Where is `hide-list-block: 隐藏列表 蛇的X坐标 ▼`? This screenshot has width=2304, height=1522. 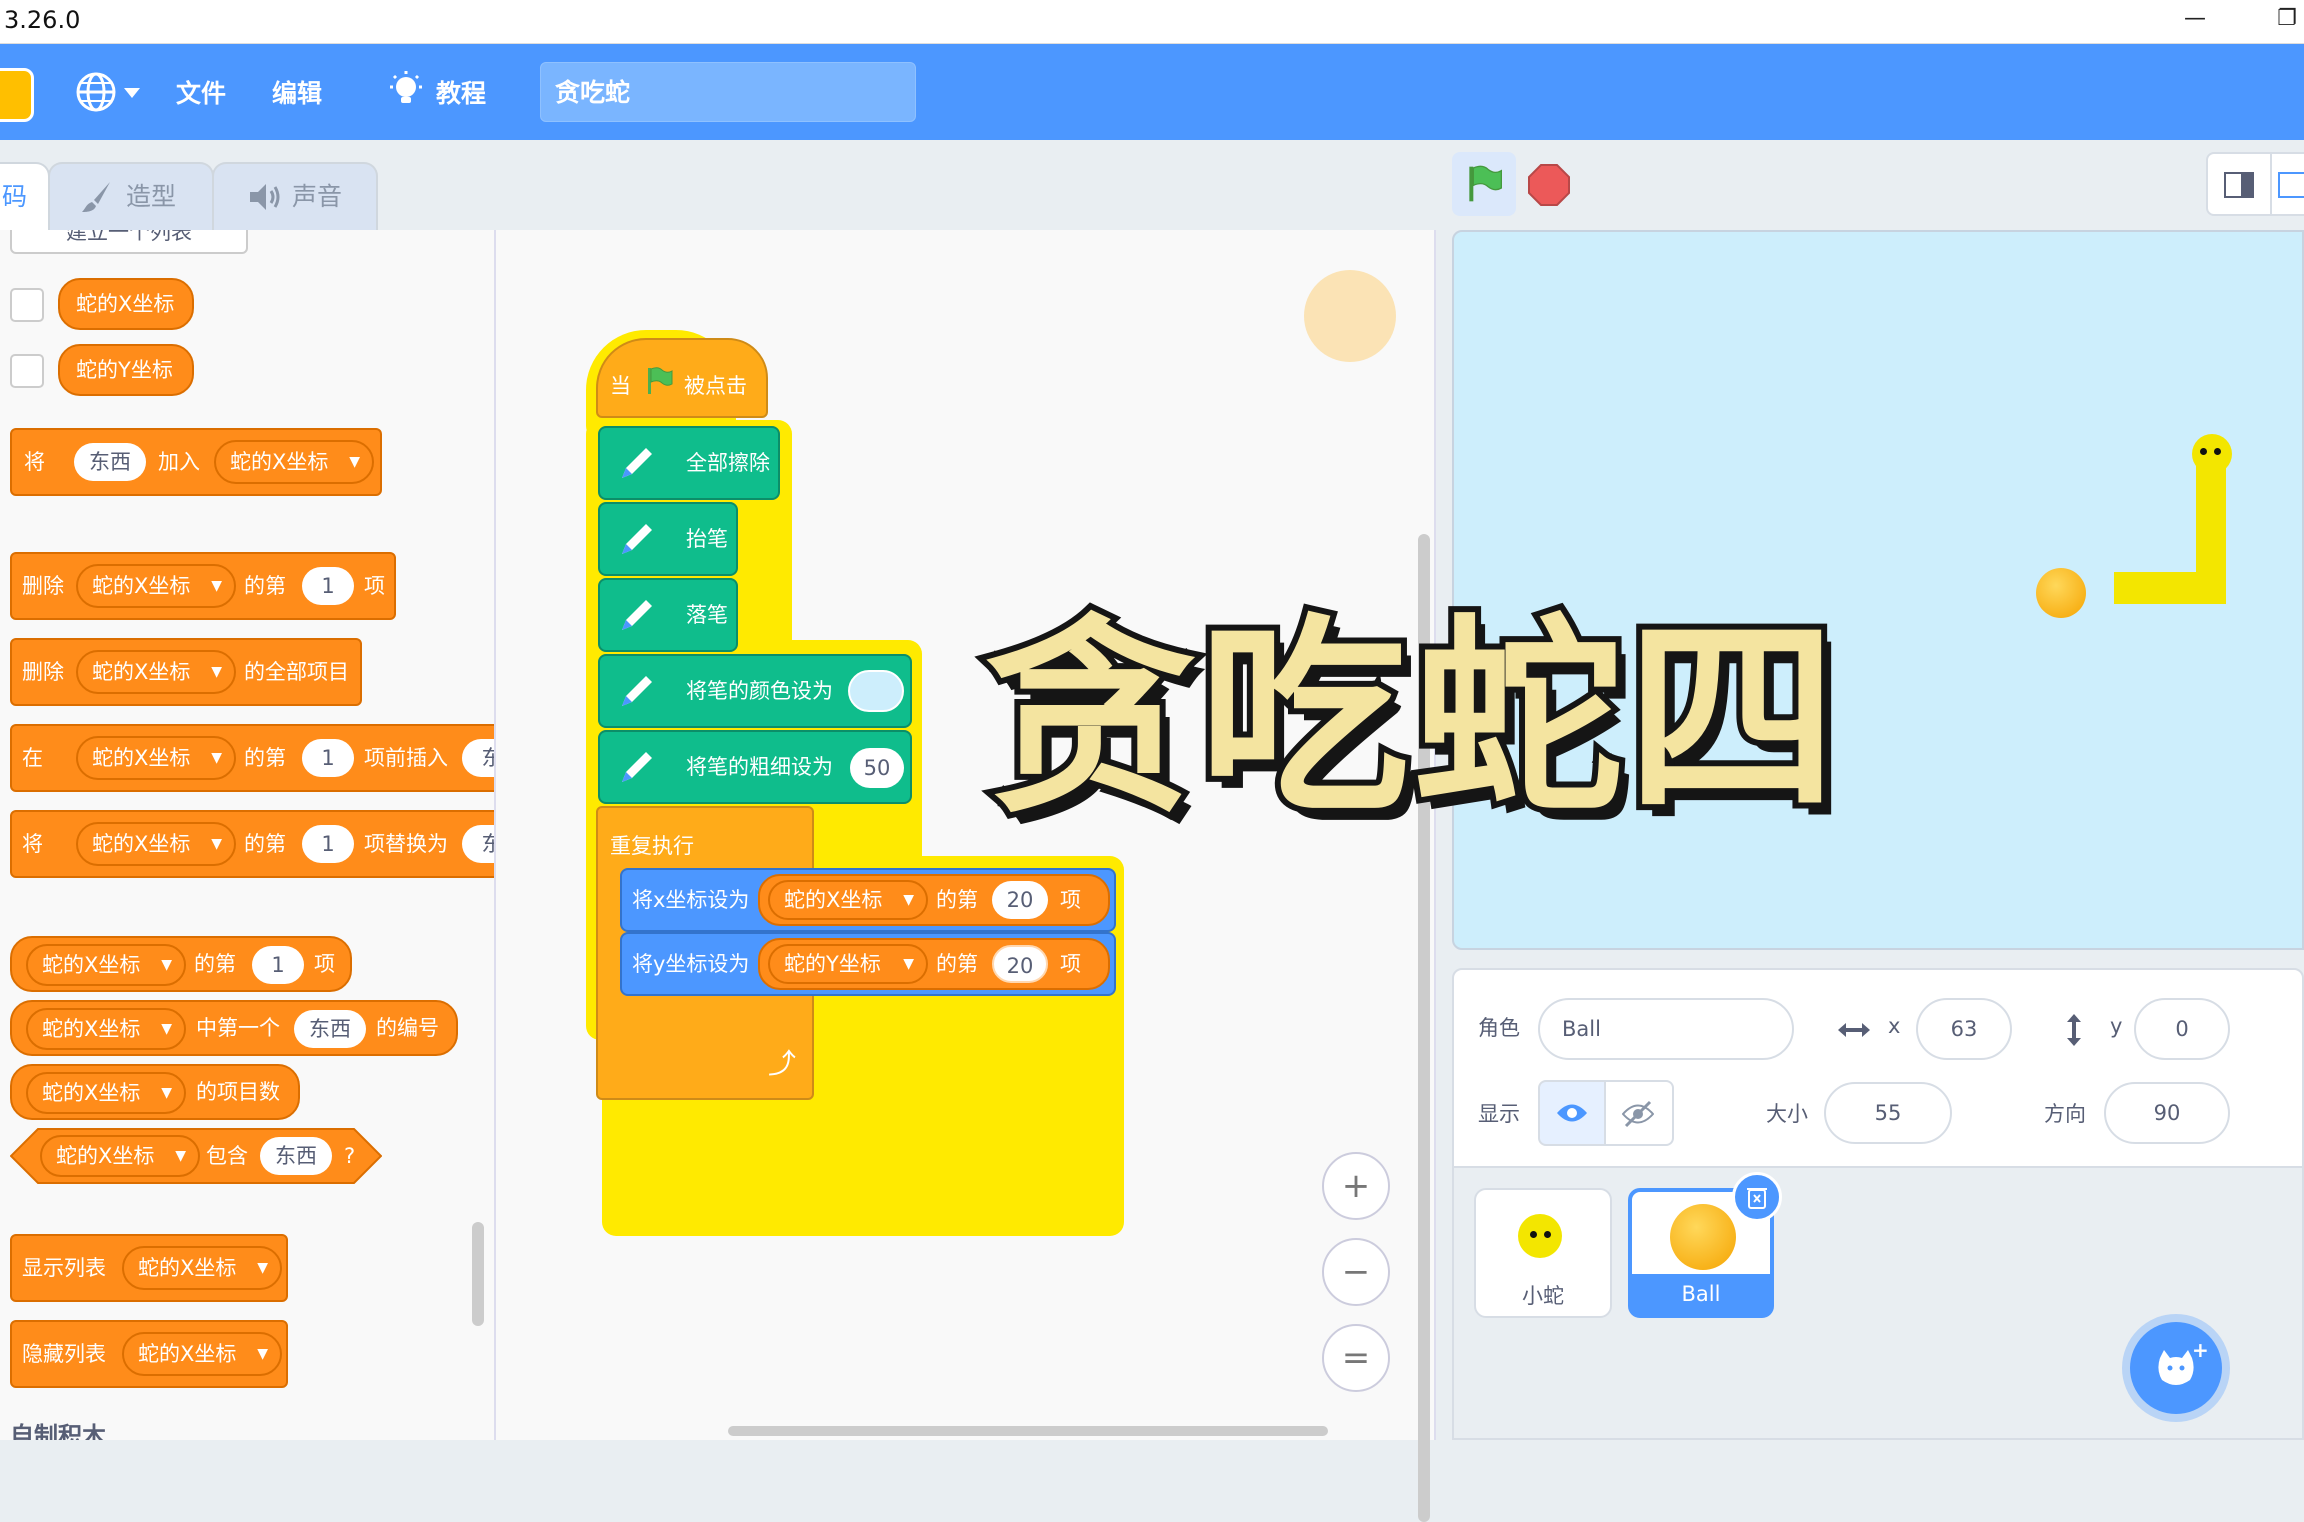
hide-list-block: 隐藏列表 蛇的X坐标 ▼ is located at coordinates (149, 1354).